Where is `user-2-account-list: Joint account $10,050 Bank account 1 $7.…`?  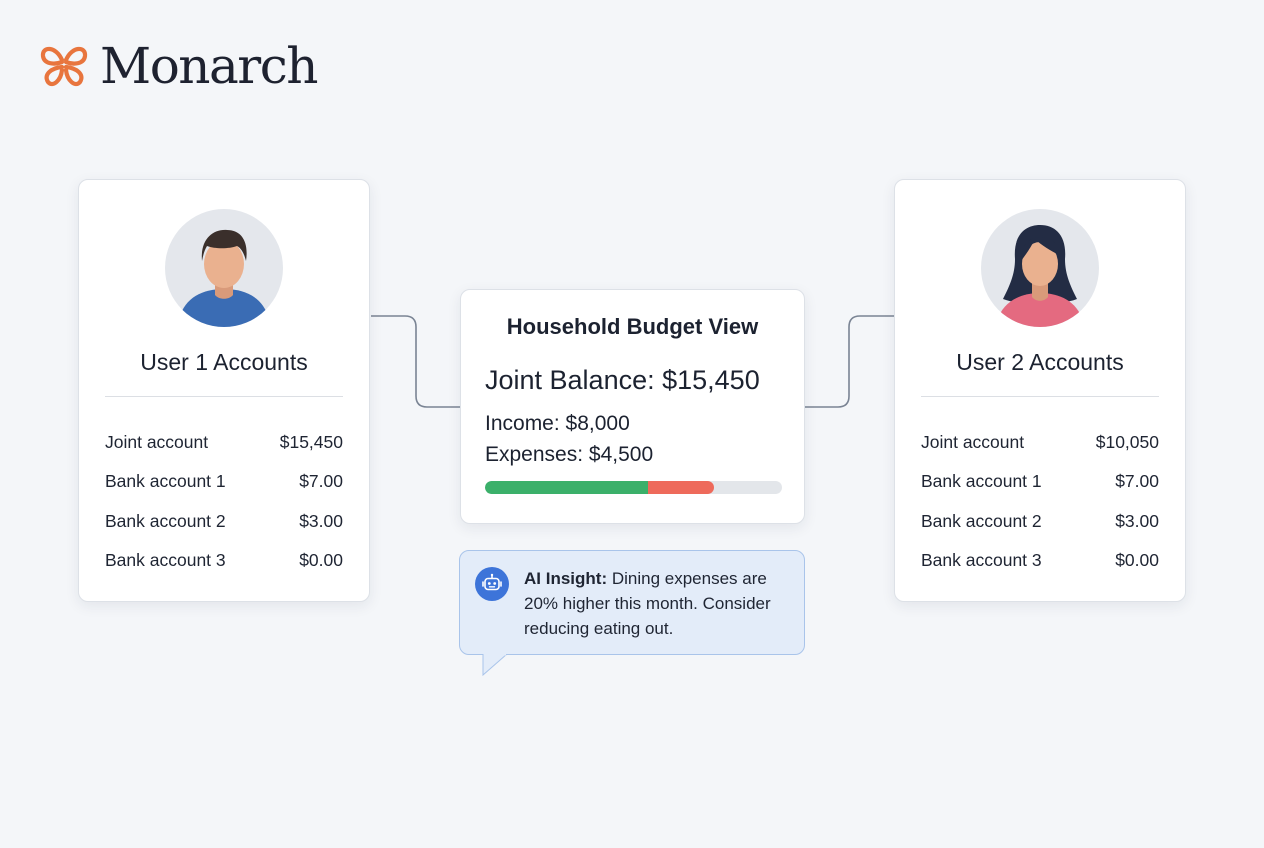
user-2-account-list: Joint account $10,050 Bank account 1 $7.… is located at coordinates (1040, 501).